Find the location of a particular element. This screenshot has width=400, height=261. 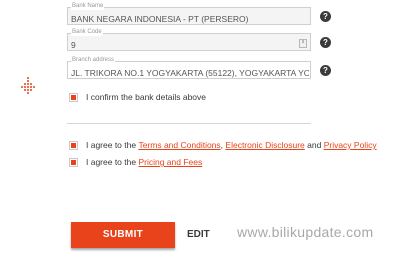

agree-pricing-checkbox is located at coordinates (73, 162).